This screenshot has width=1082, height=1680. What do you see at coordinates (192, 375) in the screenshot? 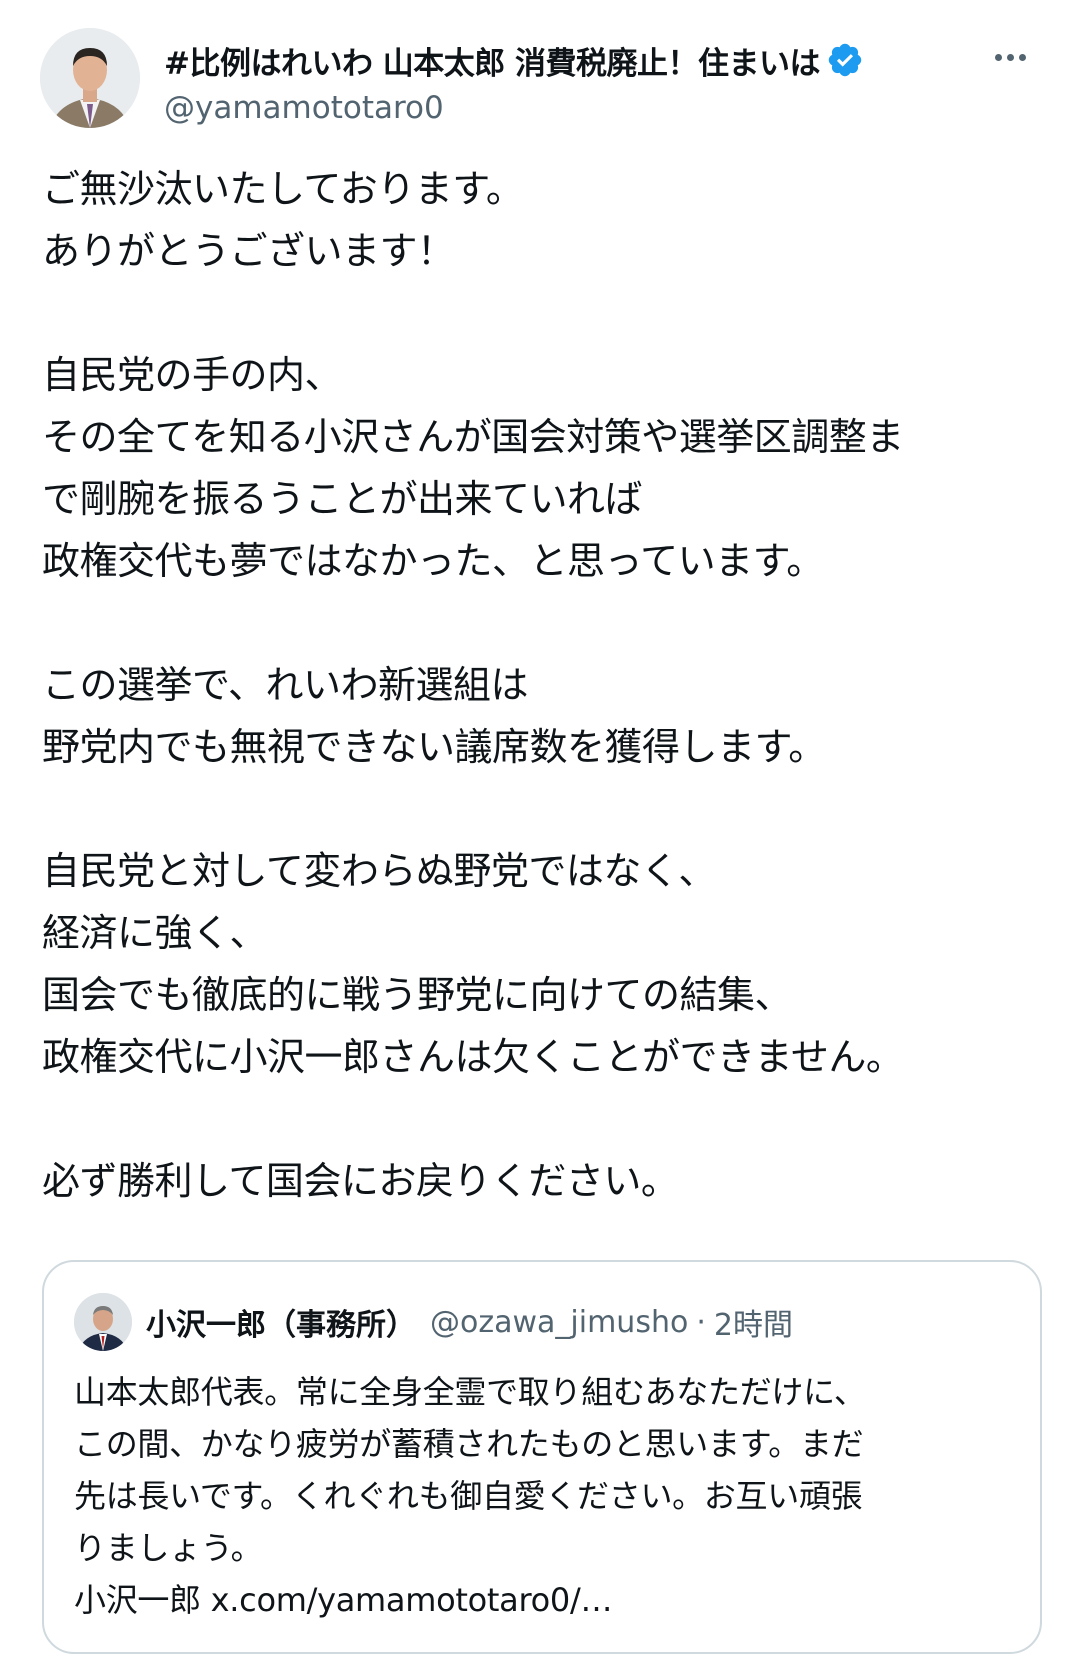
I see `post-text-line: 自民党の手の内、` at bounding box center [192, 375].